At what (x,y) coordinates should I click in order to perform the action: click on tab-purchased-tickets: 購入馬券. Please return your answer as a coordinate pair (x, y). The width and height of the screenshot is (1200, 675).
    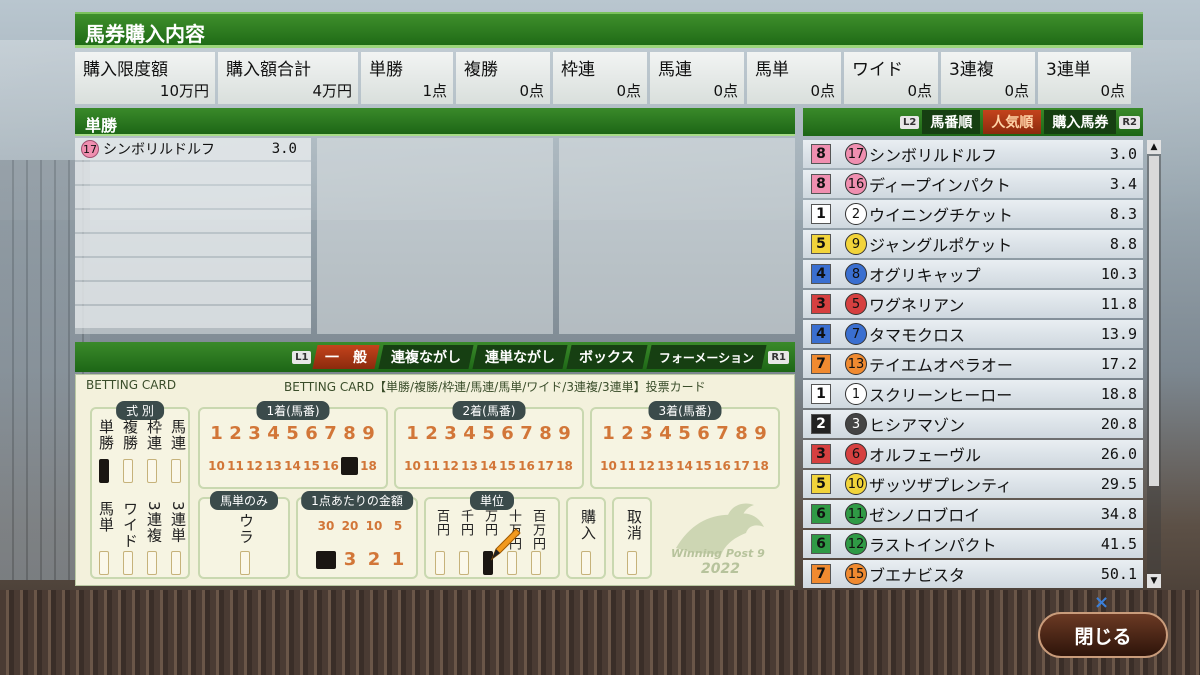
    Looking at the image, I should click on (1080, 122).